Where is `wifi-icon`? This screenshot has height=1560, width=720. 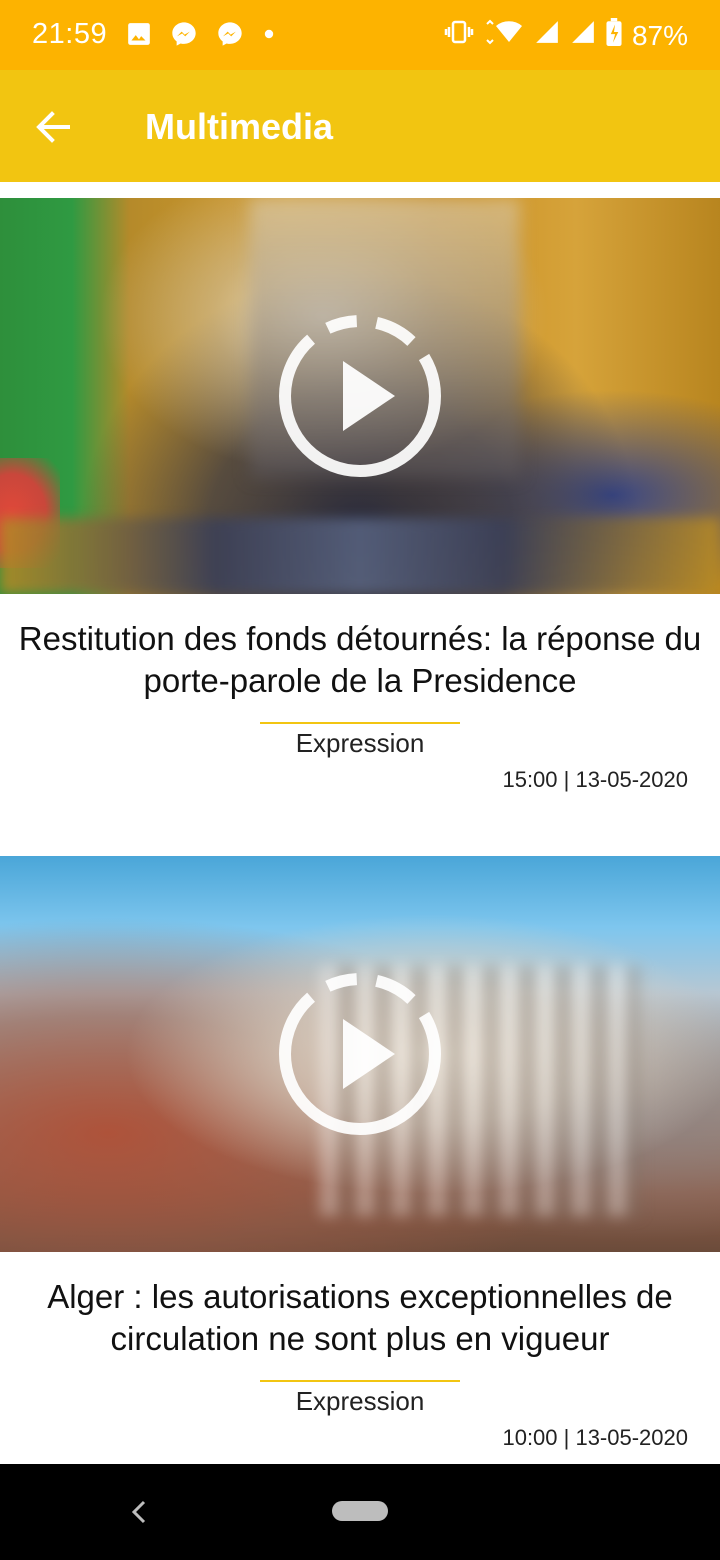 wifi-icon is located at coordinates (504, 35).